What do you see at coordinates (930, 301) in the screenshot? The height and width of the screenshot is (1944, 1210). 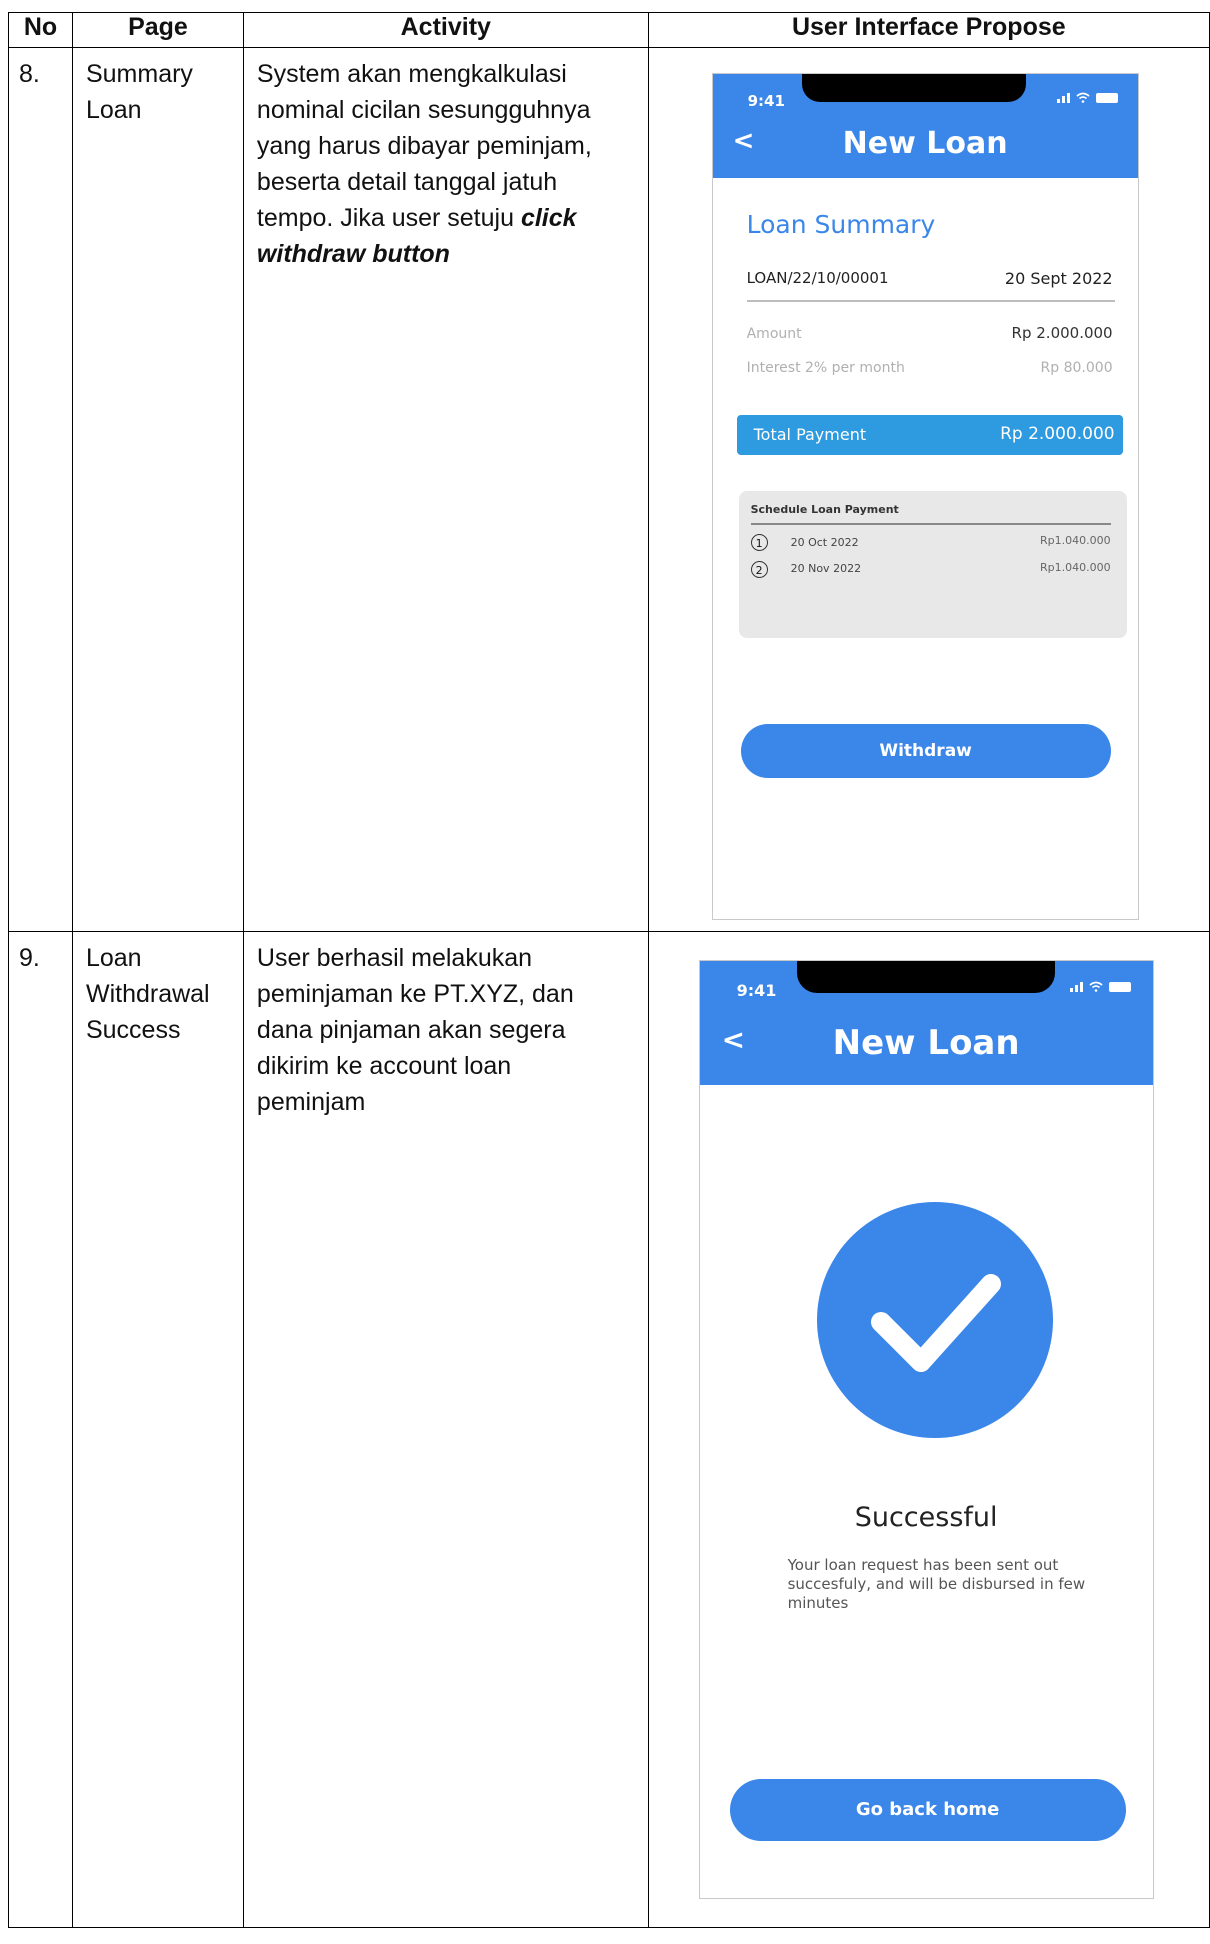 I see `divider` at bounding box center [930, 301].